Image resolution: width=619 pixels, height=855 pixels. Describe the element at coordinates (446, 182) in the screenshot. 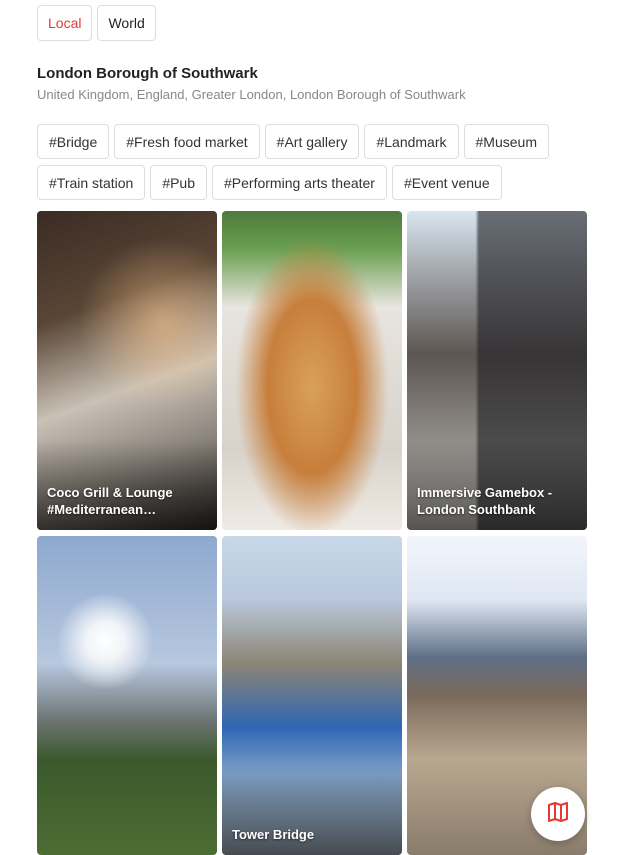

I see `tag-chip: #Event venue` at that location.